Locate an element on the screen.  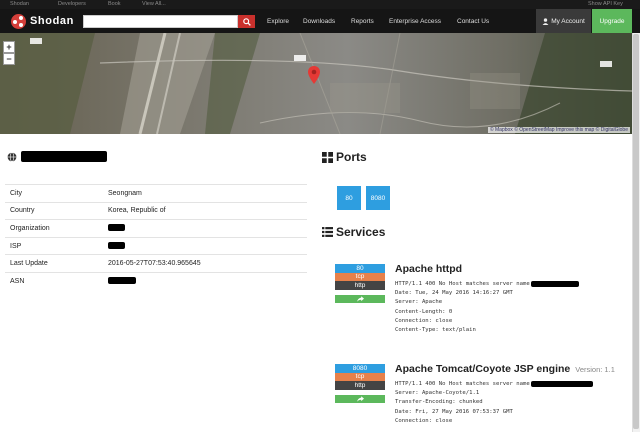
nav-downloads: Downloads is located at coordinates (319, 21).